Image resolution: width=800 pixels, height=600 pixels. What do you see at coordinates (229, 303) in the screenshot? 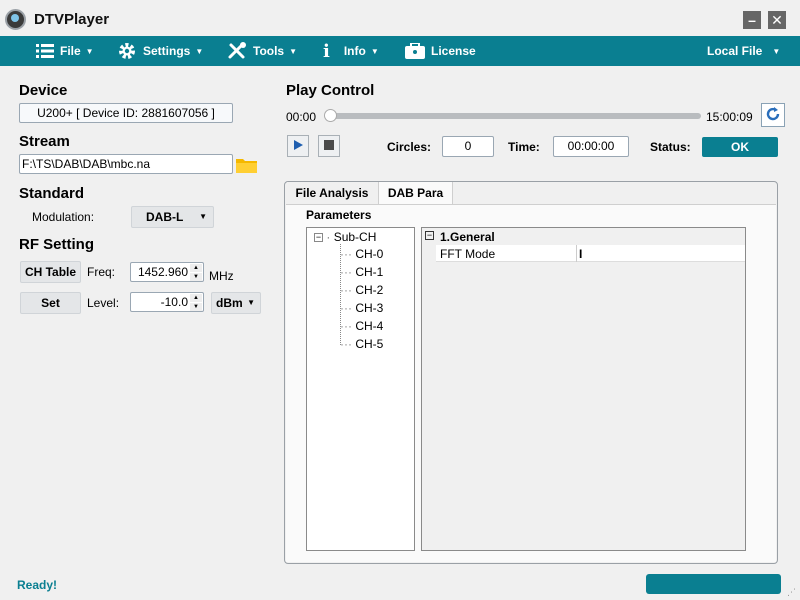
I see `level-unit-value: dBm` at bounding box center [229, 303].